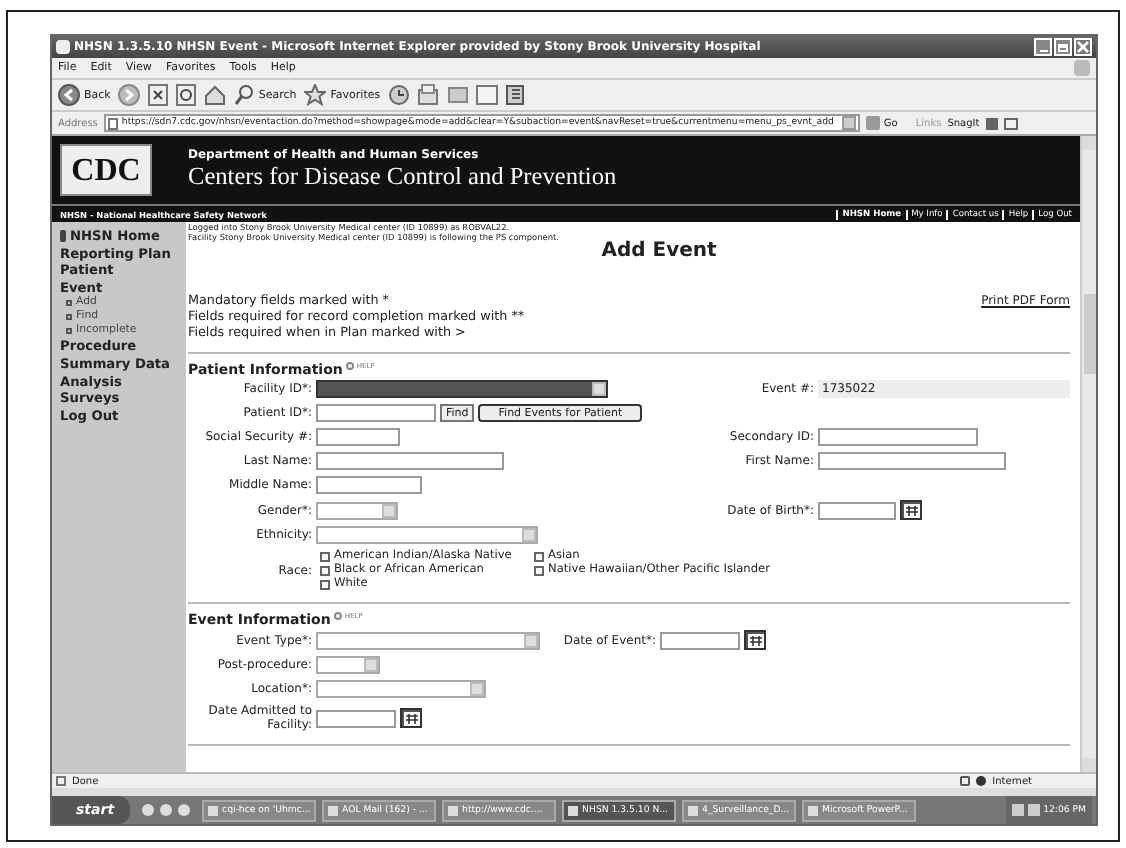 This screenshot has width=1126, height=848. What do you see at coordinates (106, 170) in the screenshot?
I see `cdc-logo: CDC` at bounding box center [106, 170].